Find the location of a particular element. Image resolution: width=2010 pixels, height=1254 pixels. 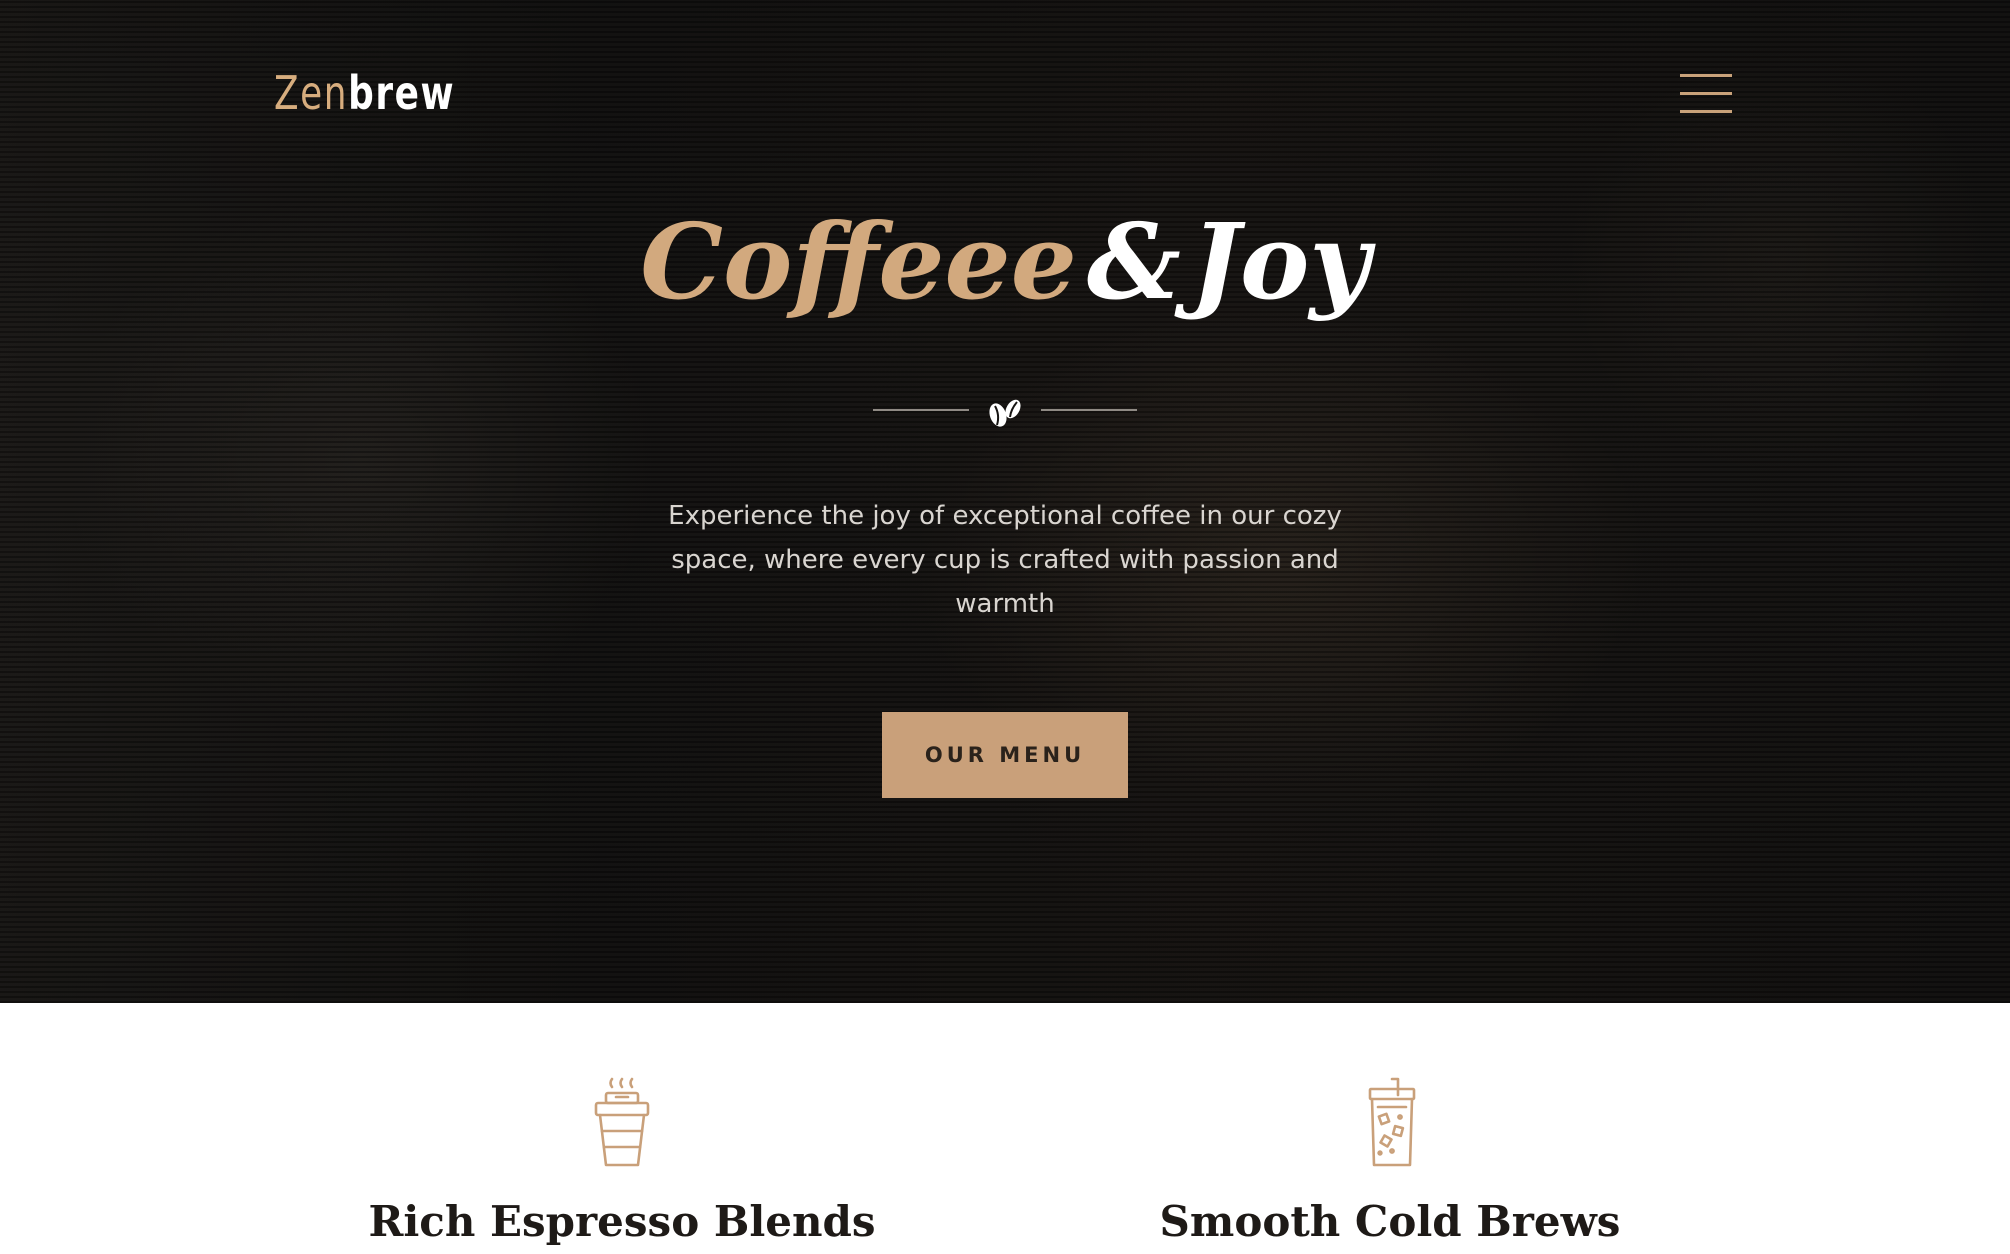

coffee-beans-icon is located at coordinates (1005, 413).